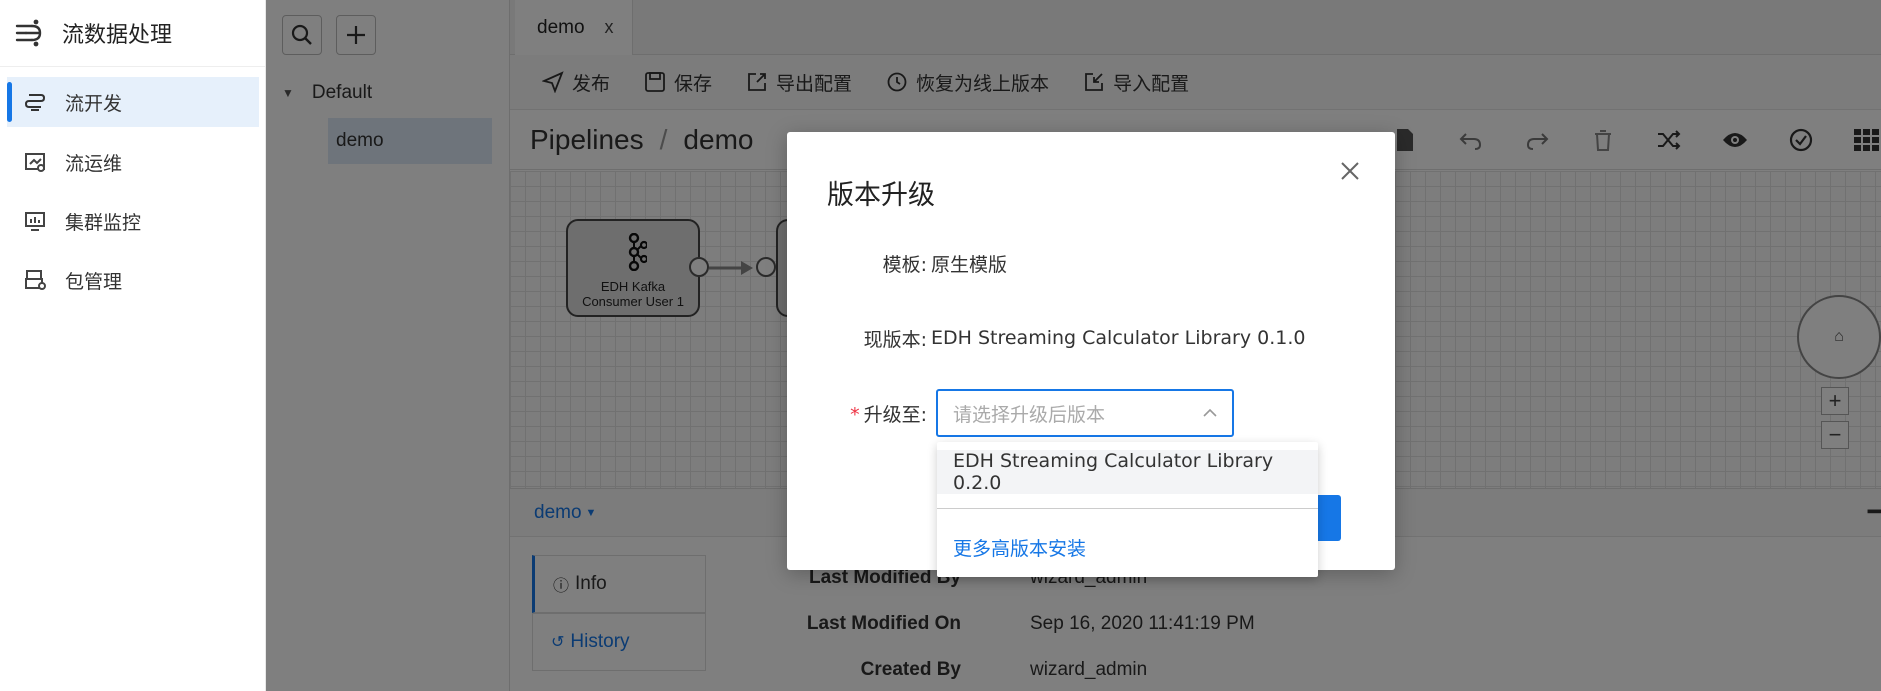 This screenshot has width=1881, height=691. Describe the element at coordinates (35, 221) in the screenshot. I see `cluster-monitor-icon` at that location.